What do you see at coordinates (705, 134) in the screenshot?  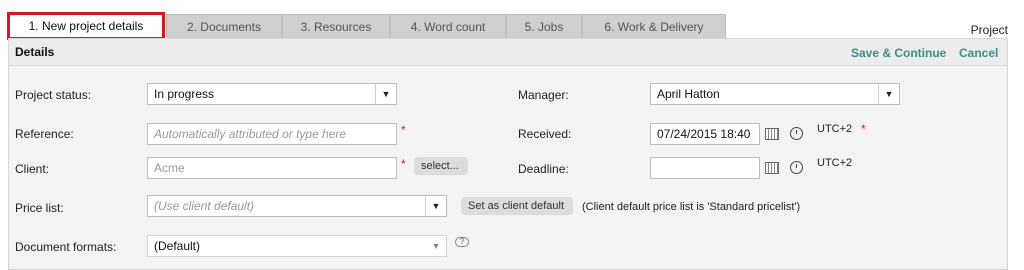 I see `received-input: 07/24/2015 18:40` at bounding box center [705, 134].